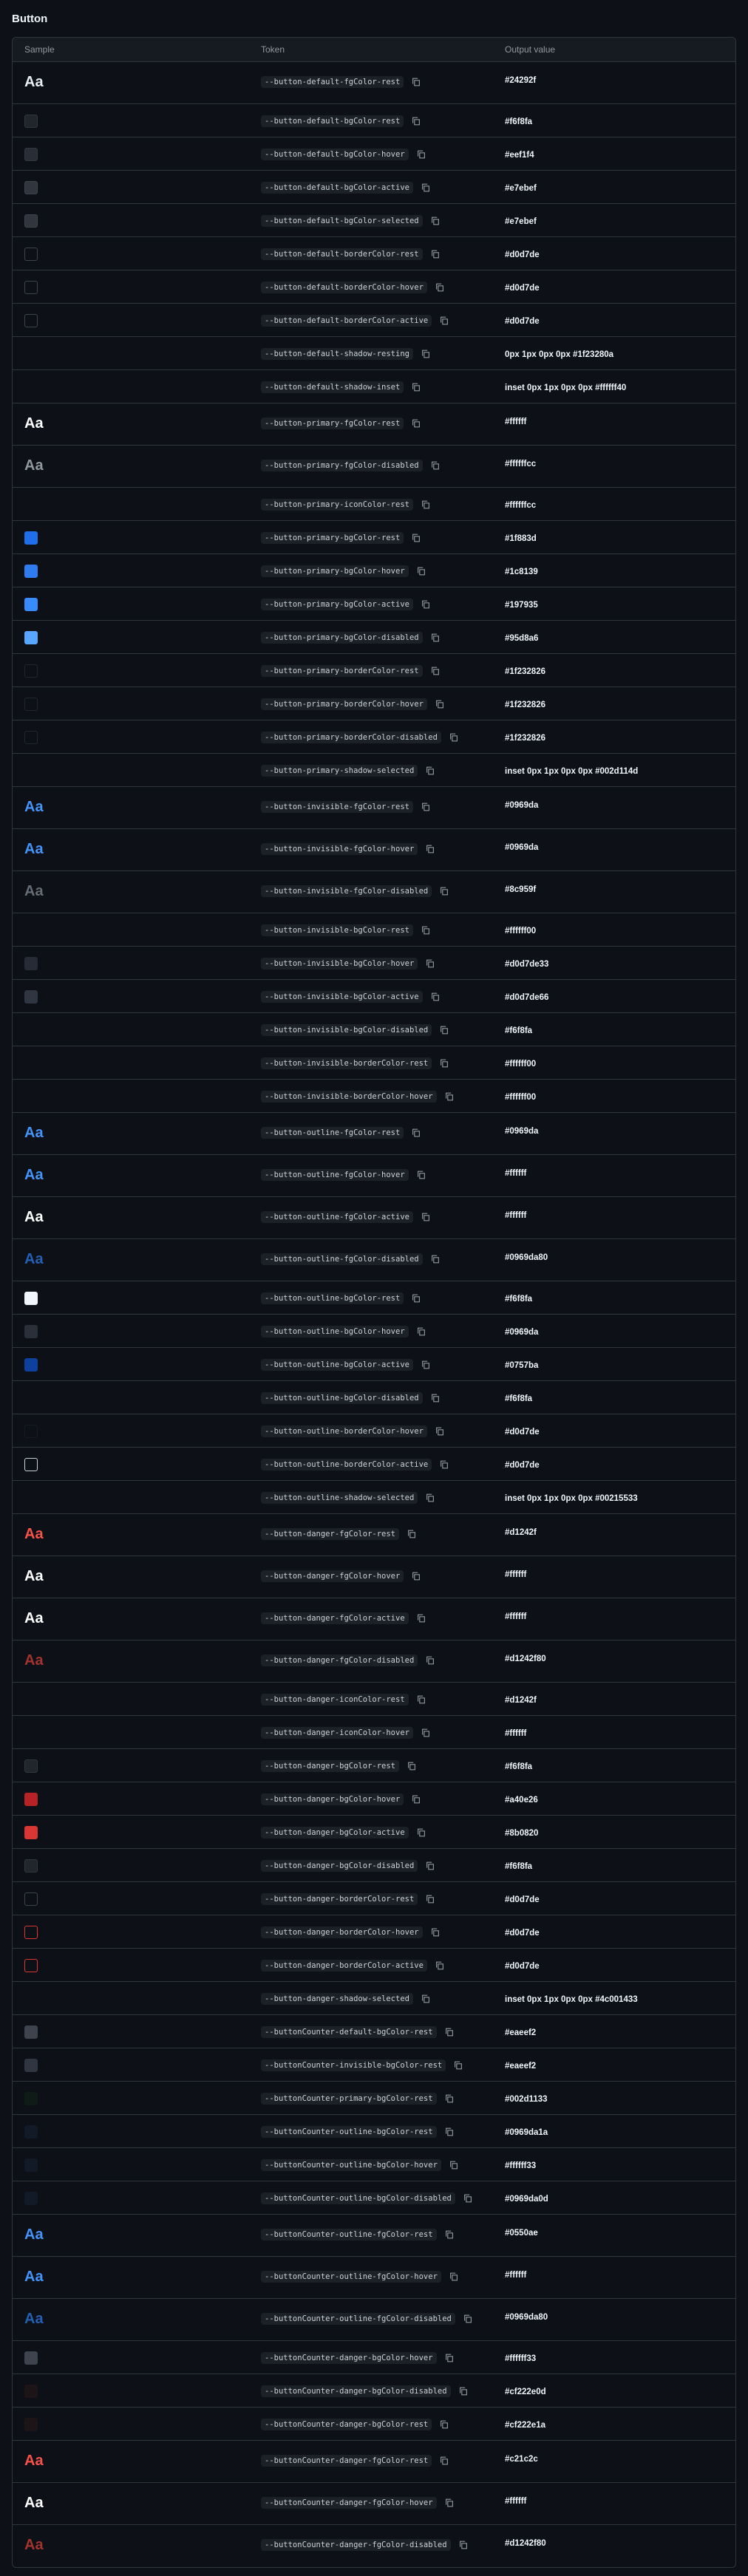 The width and height of the screenshot is (748, 2576). What do you see at coordinates (522, 255) in the screenshot?
I see `output-value: #d0d7de` at bounding box center [522, 255].